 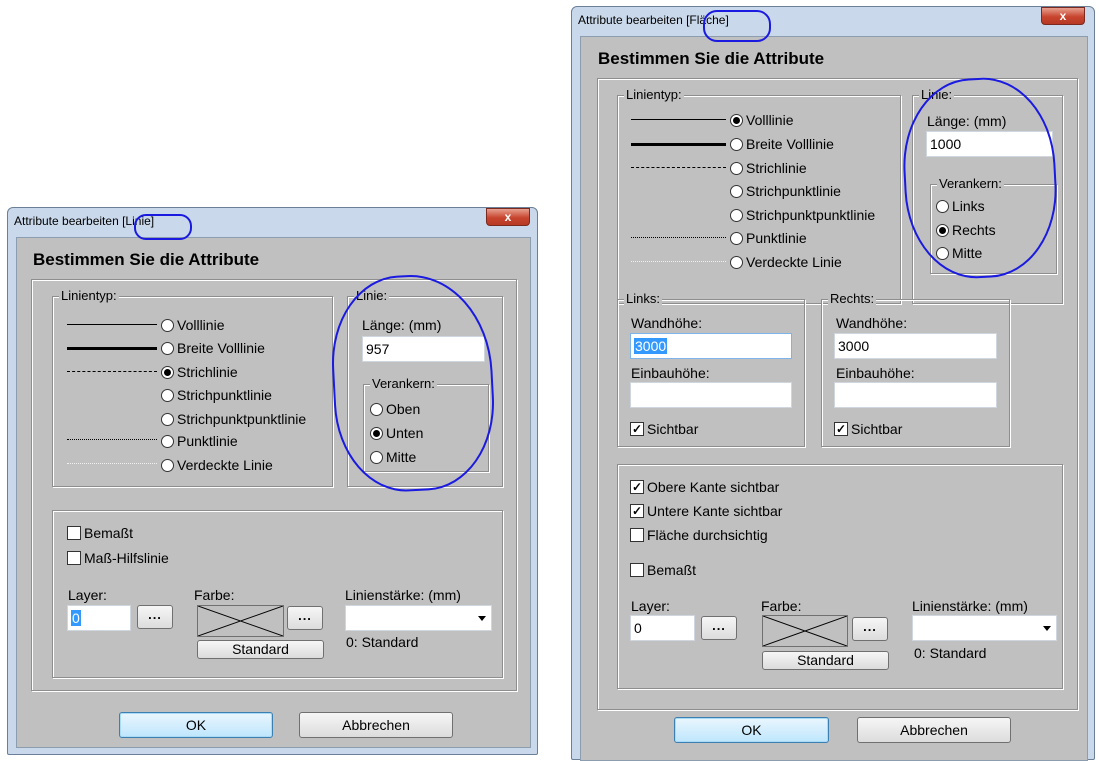 I want to click on radio-strichpunktpunktlinie-label: Strichpunktpunktlinie, so click(x=811, y=215).